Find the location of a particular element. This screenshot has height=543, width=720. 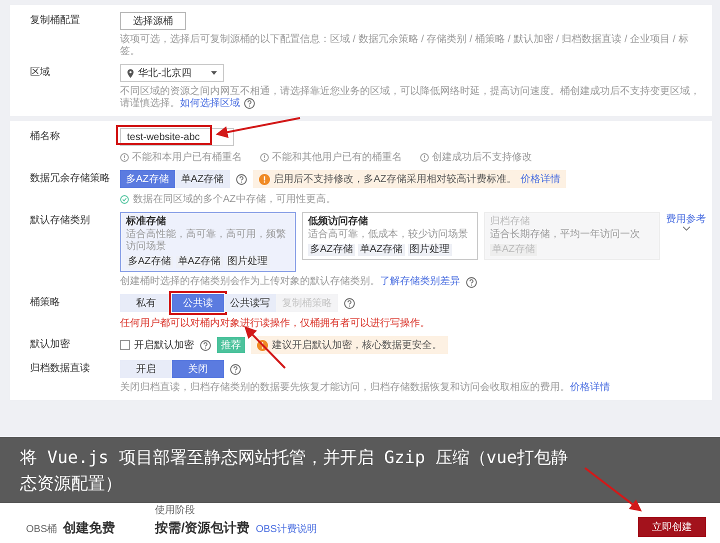

warning-text: 启用后不支持修改，多AZ存储采用相对较高计费标准。 is located at coordinates (395, 179).